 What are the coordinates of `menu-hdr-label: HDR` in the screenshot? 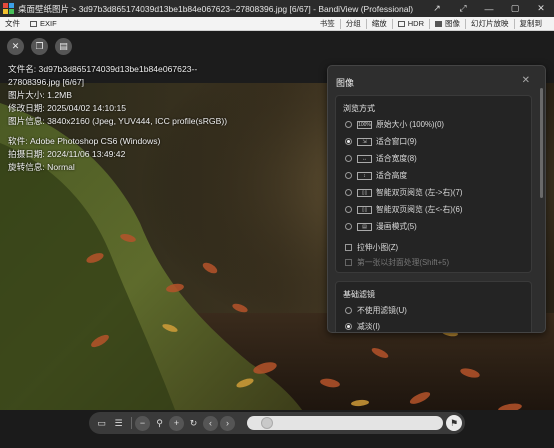 It's located at (415, 23).